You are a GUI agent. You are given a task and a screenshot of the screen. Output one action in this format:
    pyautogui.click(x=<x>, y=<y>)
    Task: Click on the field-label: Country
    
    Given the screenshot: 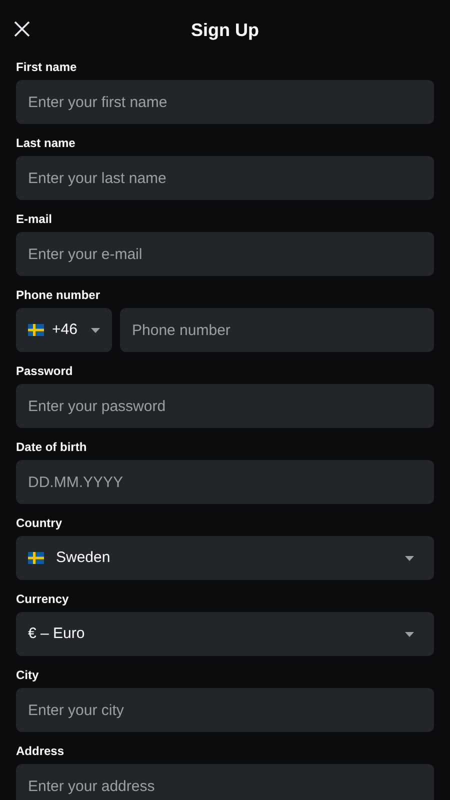 What is the action you would take?
    pyautogui.click(x=39, y=523)
    